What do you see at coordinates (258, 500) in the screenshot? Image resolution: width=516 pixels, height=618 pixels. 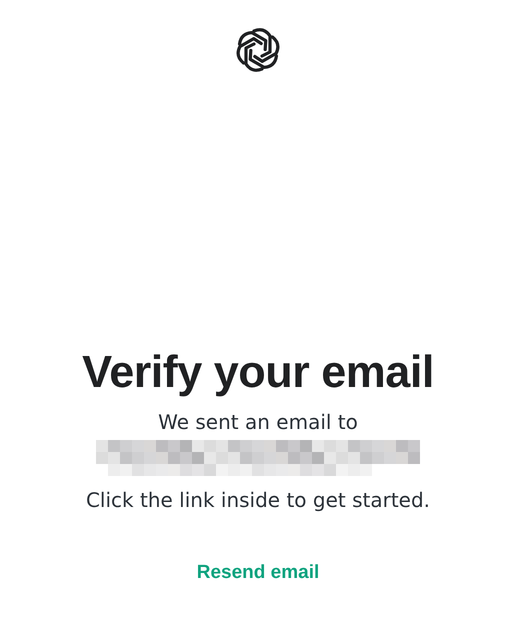 I see `instruction-text: Click the link inside to get started.` at bounding box center [258, 500].